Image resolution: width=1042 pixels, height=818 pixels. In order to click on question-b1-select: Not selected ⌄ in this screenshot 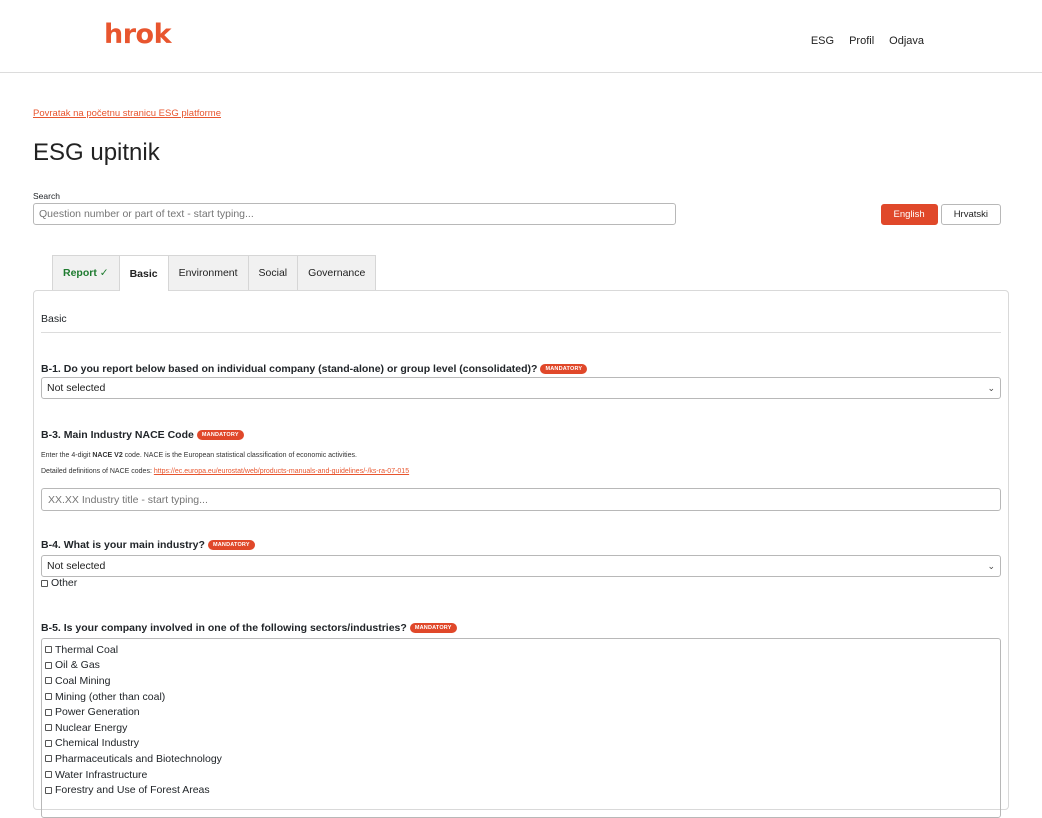, I will do `click(521, 388)`.